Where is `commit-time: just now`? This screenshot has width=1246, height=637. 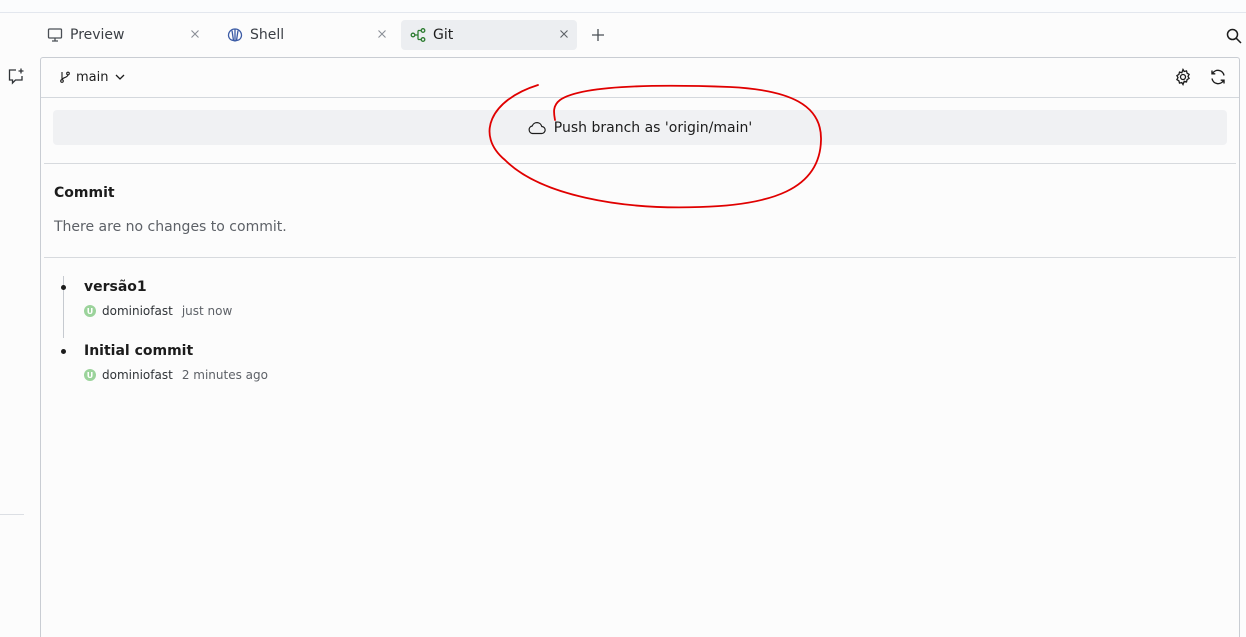
commit-time: just now is located at coordinates (207, 311).